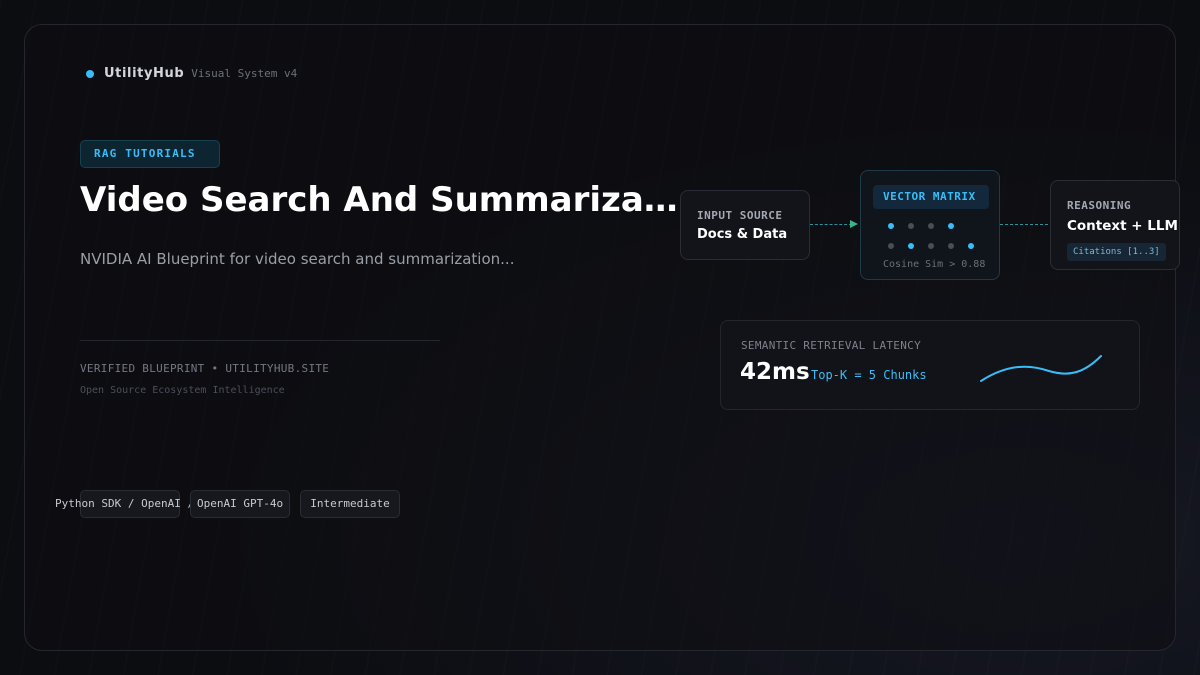 The width and height of the screenshot is (1200, 675). What do you see at coordinates (775, 372) in the screenshot?
I see `latency-value: 42ms` at bounding box center [775, 372].